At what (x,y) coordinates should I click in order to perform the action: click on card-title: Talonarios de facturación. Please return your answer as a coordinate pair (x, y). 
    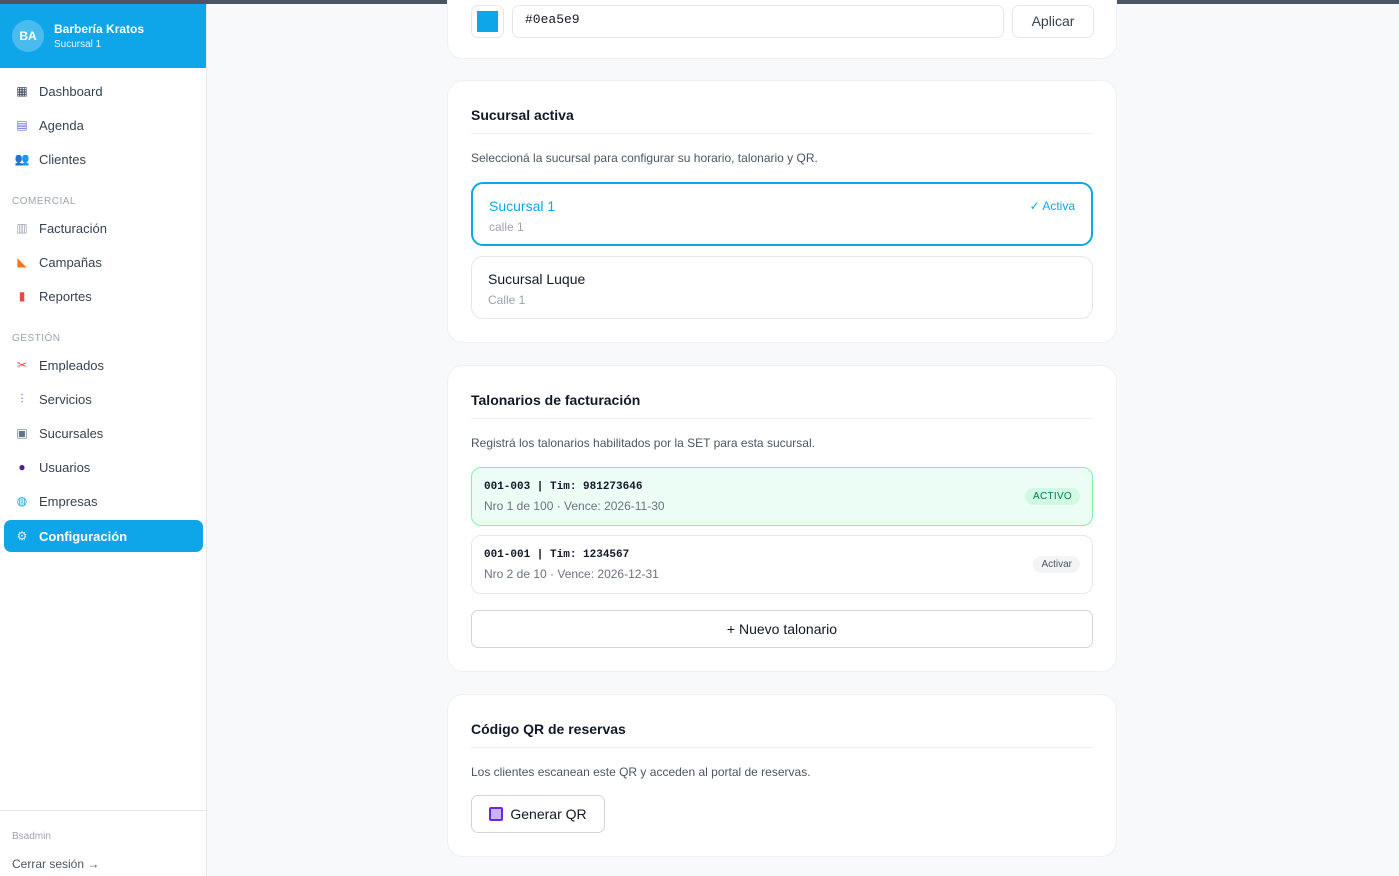
    Looking at the image, I should click on (556, 400).